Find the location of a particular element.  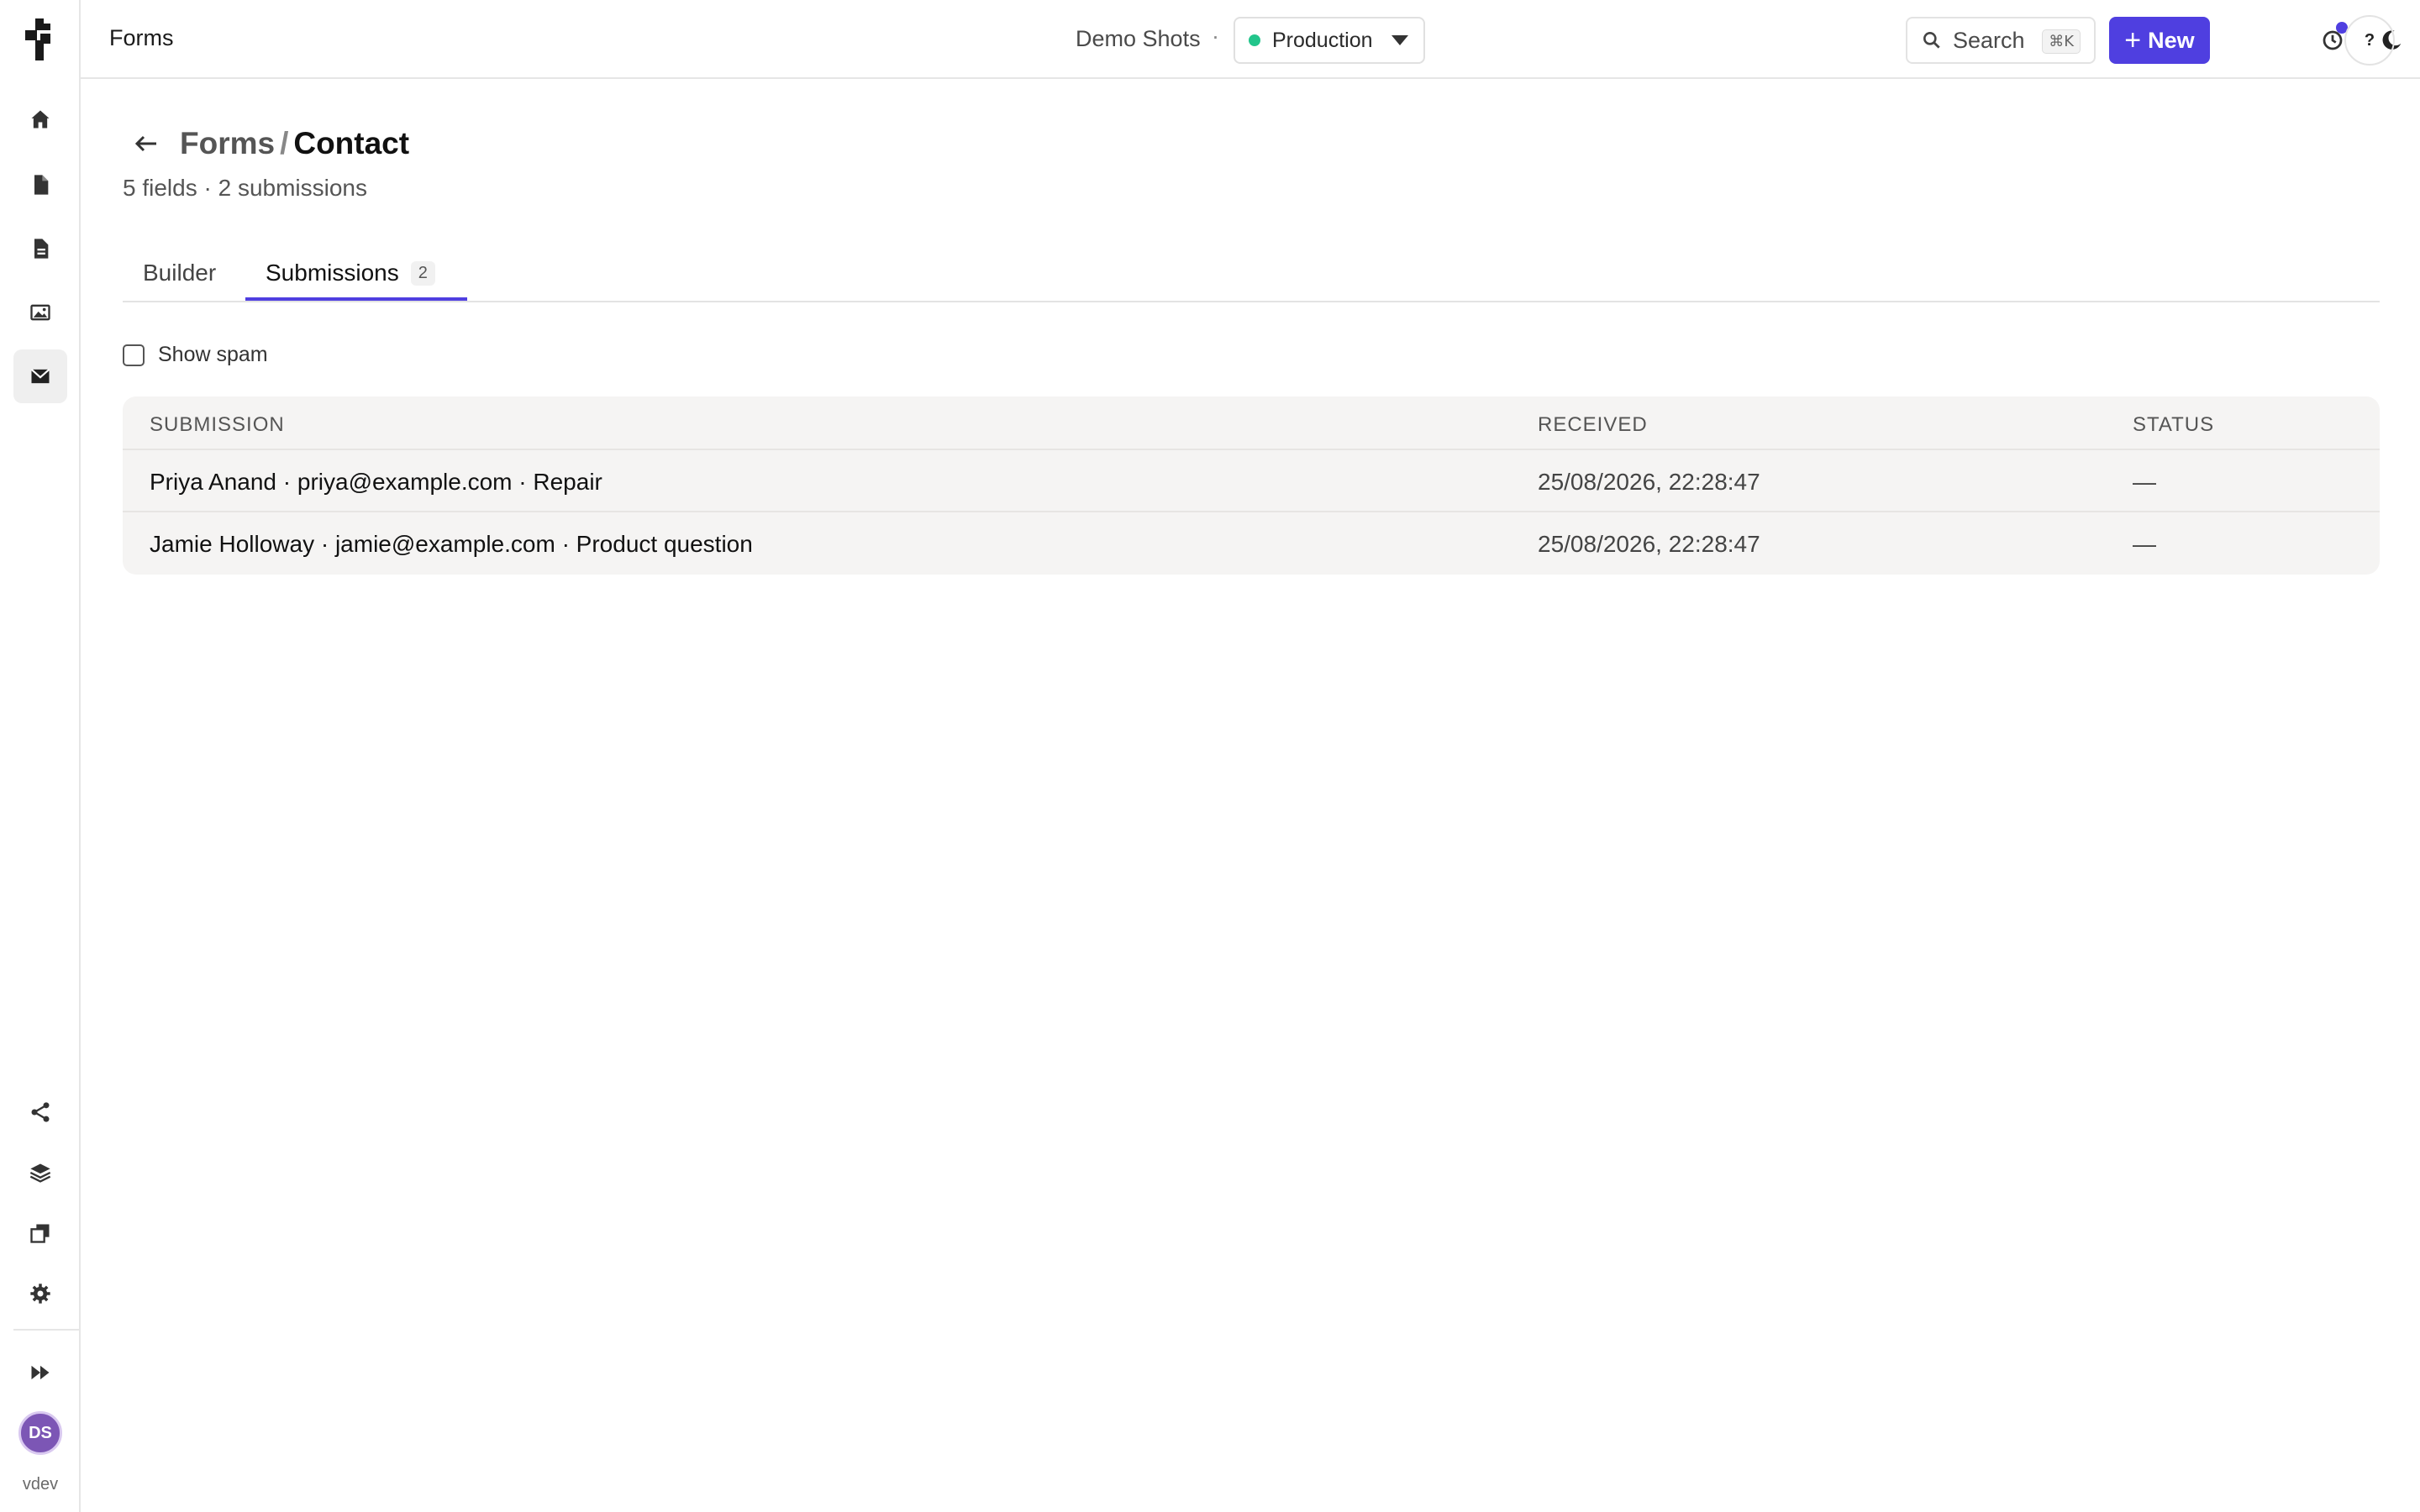

table-header: SUBMISSION RECEIVED STATUS is located at coordinates (1252, 423).